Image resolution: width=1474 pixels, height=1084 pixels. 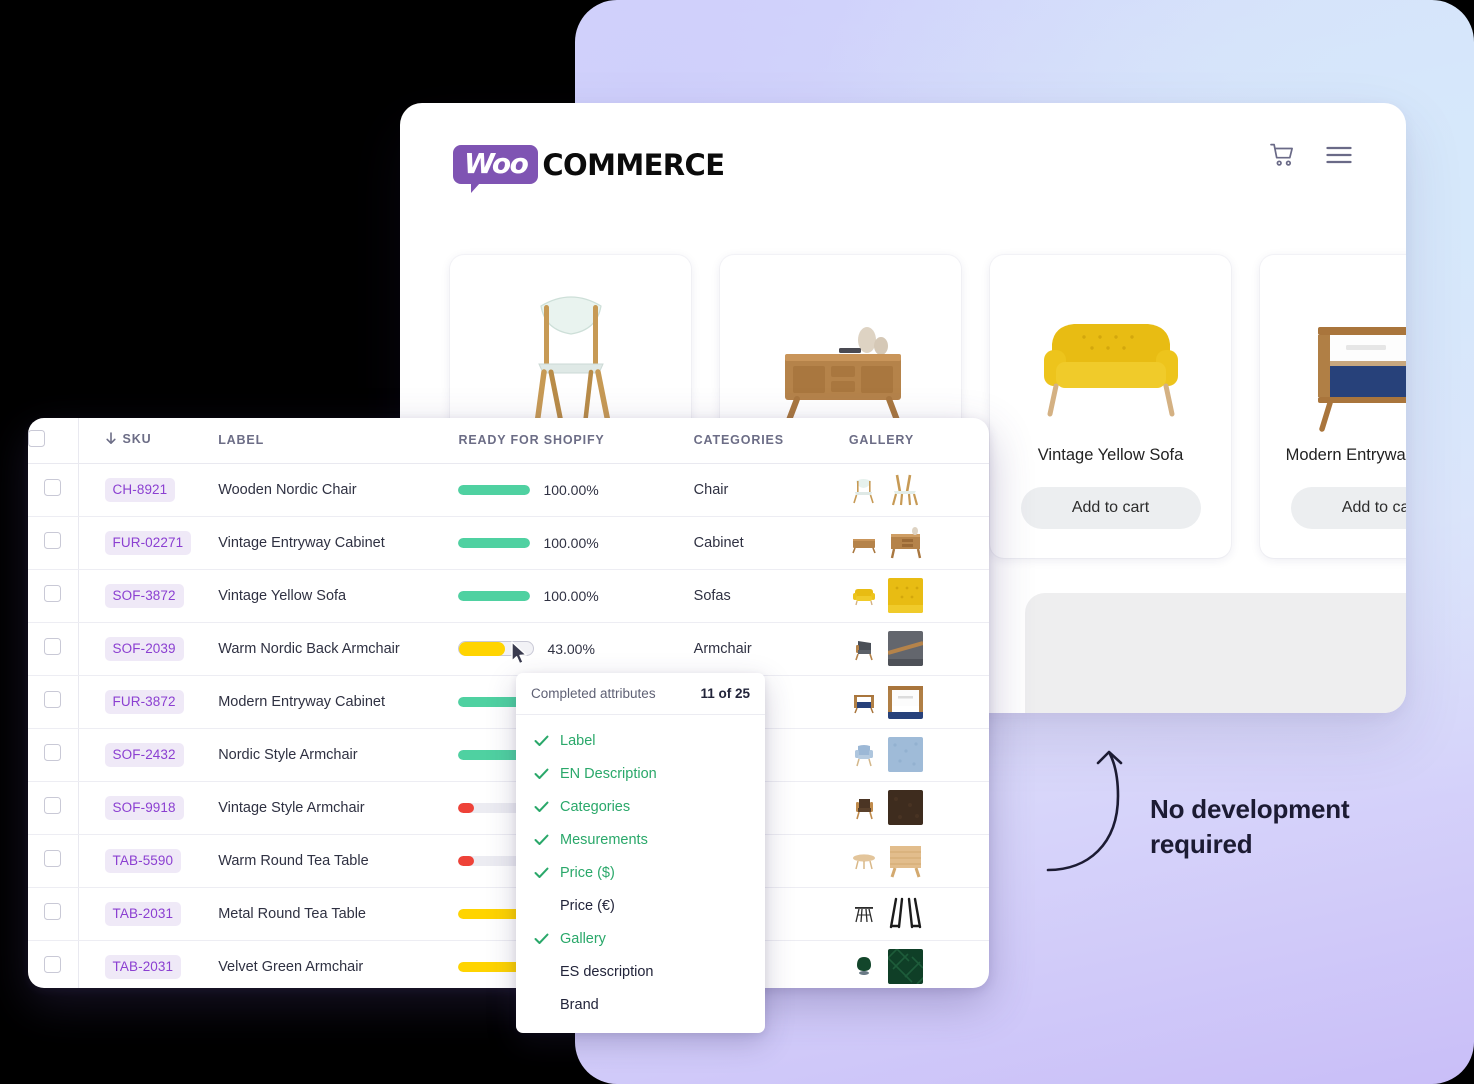 What do you see at coordinates (864, 755) in the screenshot?
I see `gallery-thumb-blue-armchair` at bounding box center [864, 755].